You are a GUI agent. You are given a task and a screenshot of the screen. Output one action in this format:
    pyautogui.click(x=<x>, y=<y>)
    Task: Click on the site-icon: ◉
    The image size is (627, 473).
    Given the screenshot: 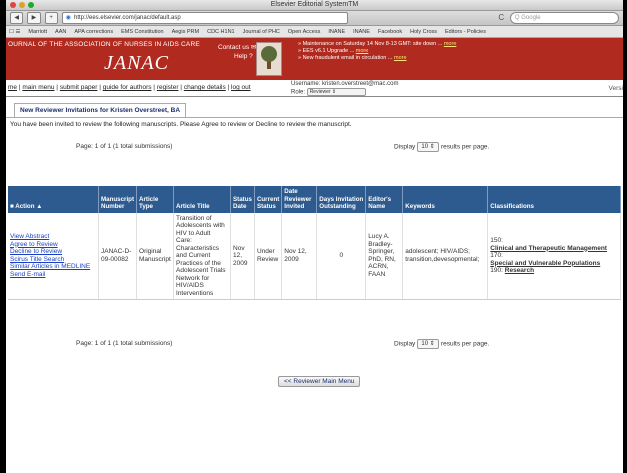 What is the action you would take?
    pyautogui.click(x=68, y=18)
    